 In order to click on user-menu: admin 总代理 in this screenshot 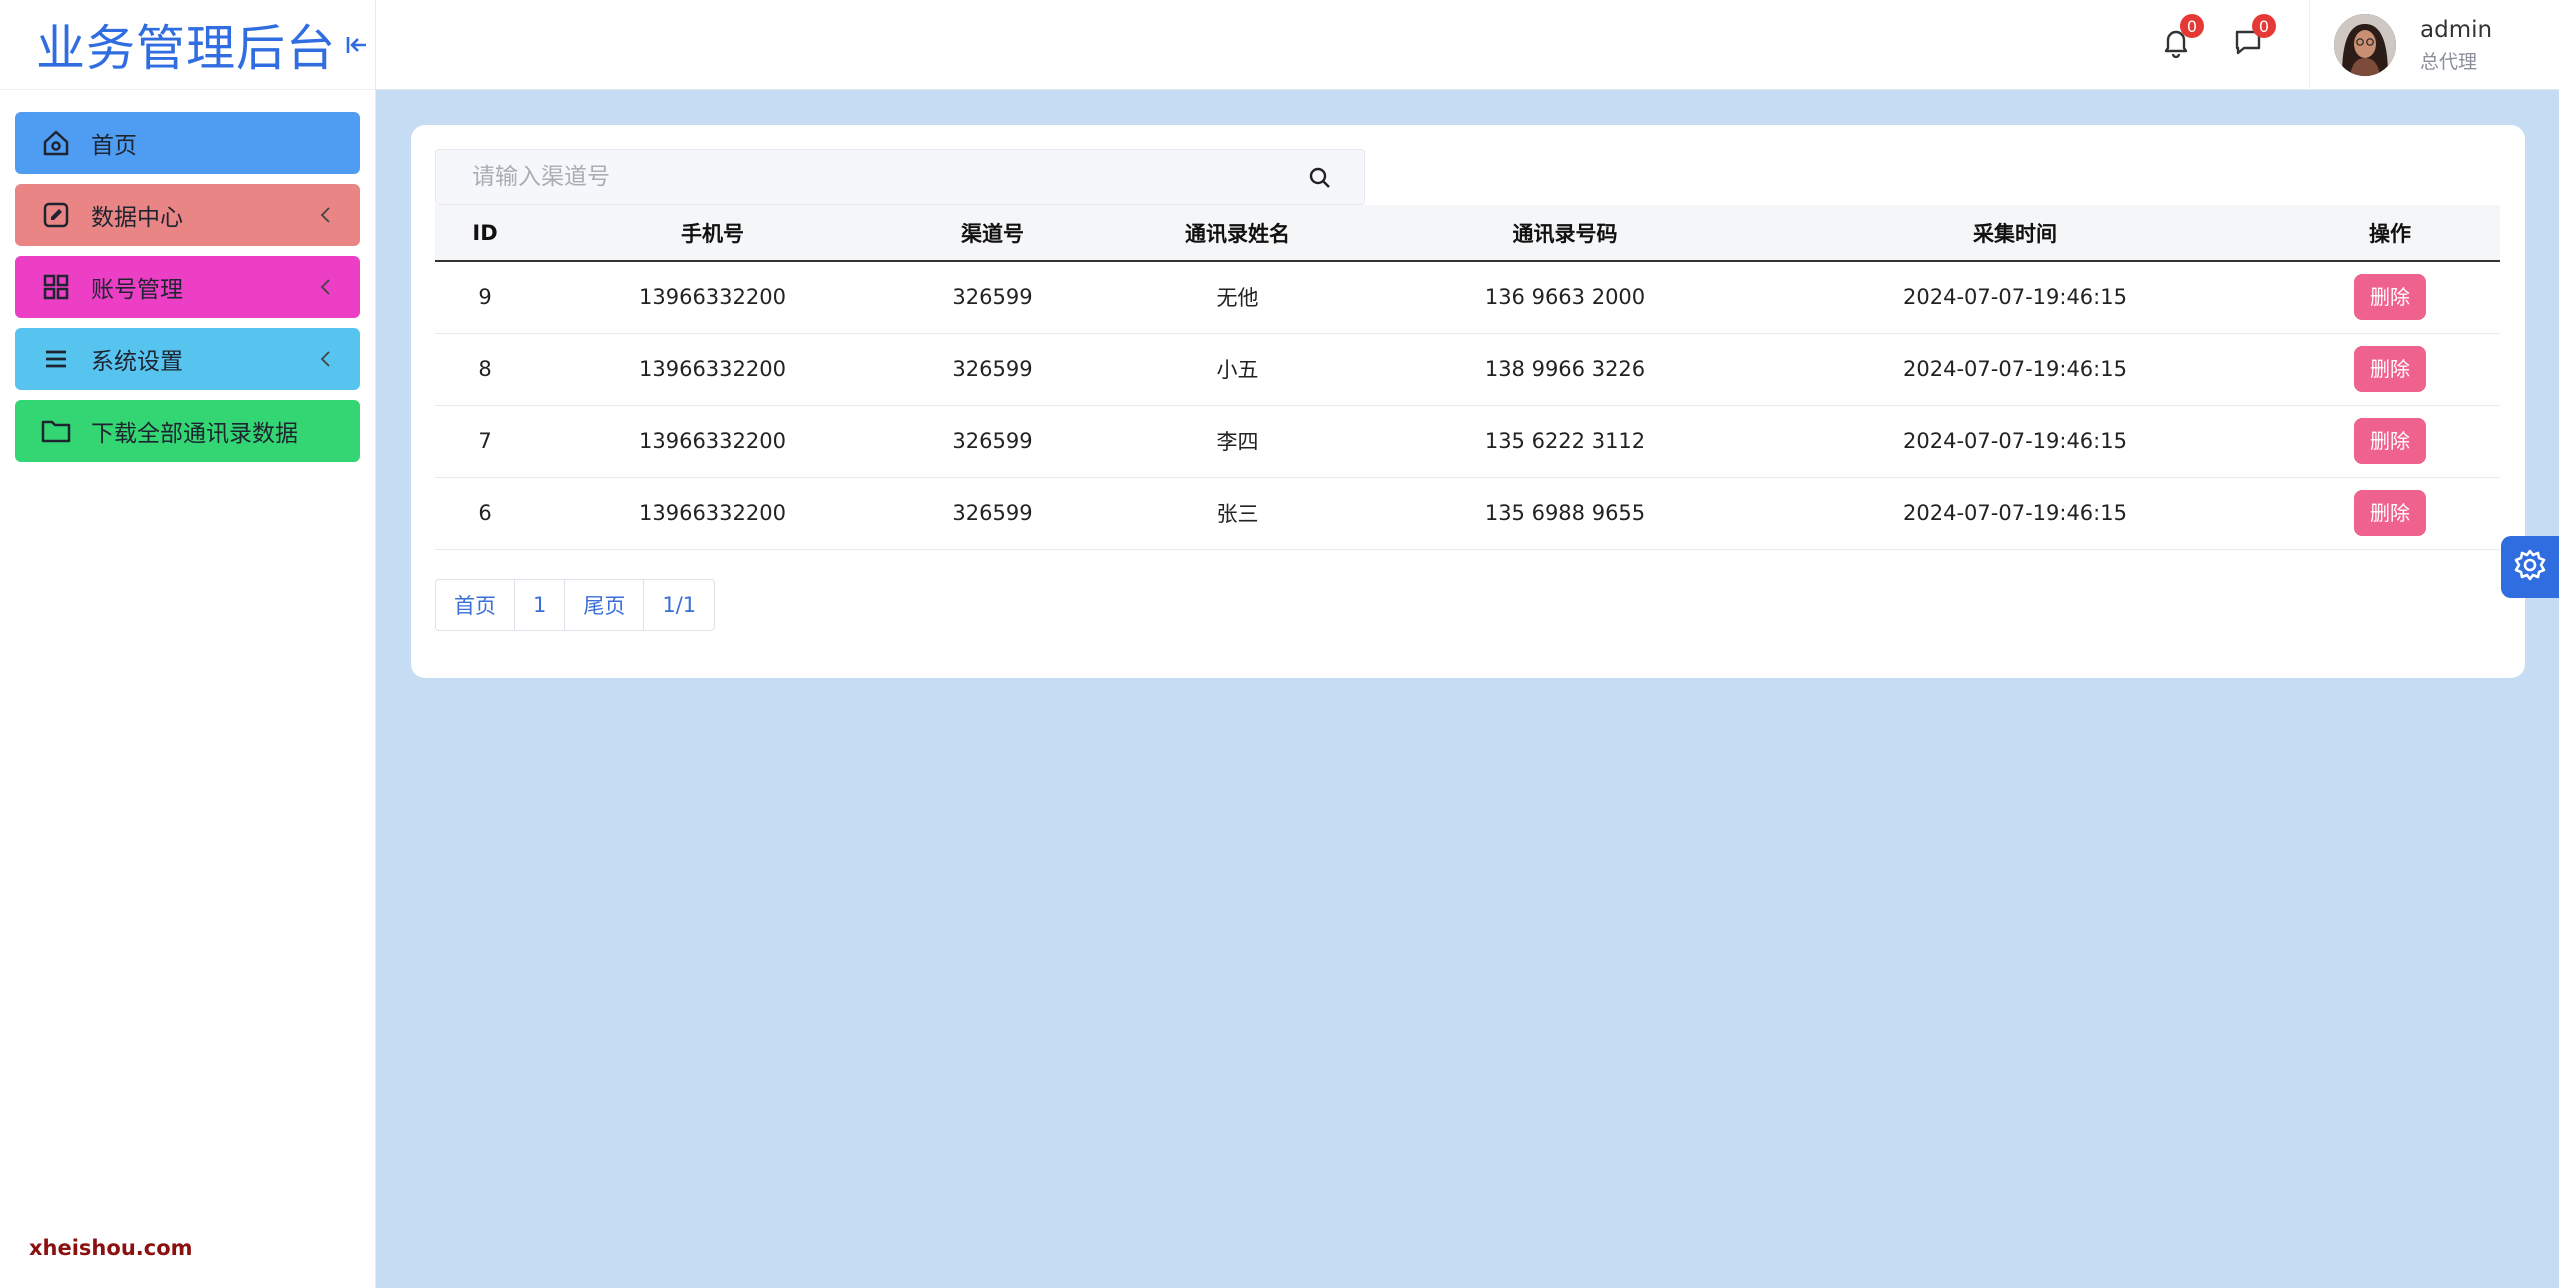, I will do `click(2434, 45)`.